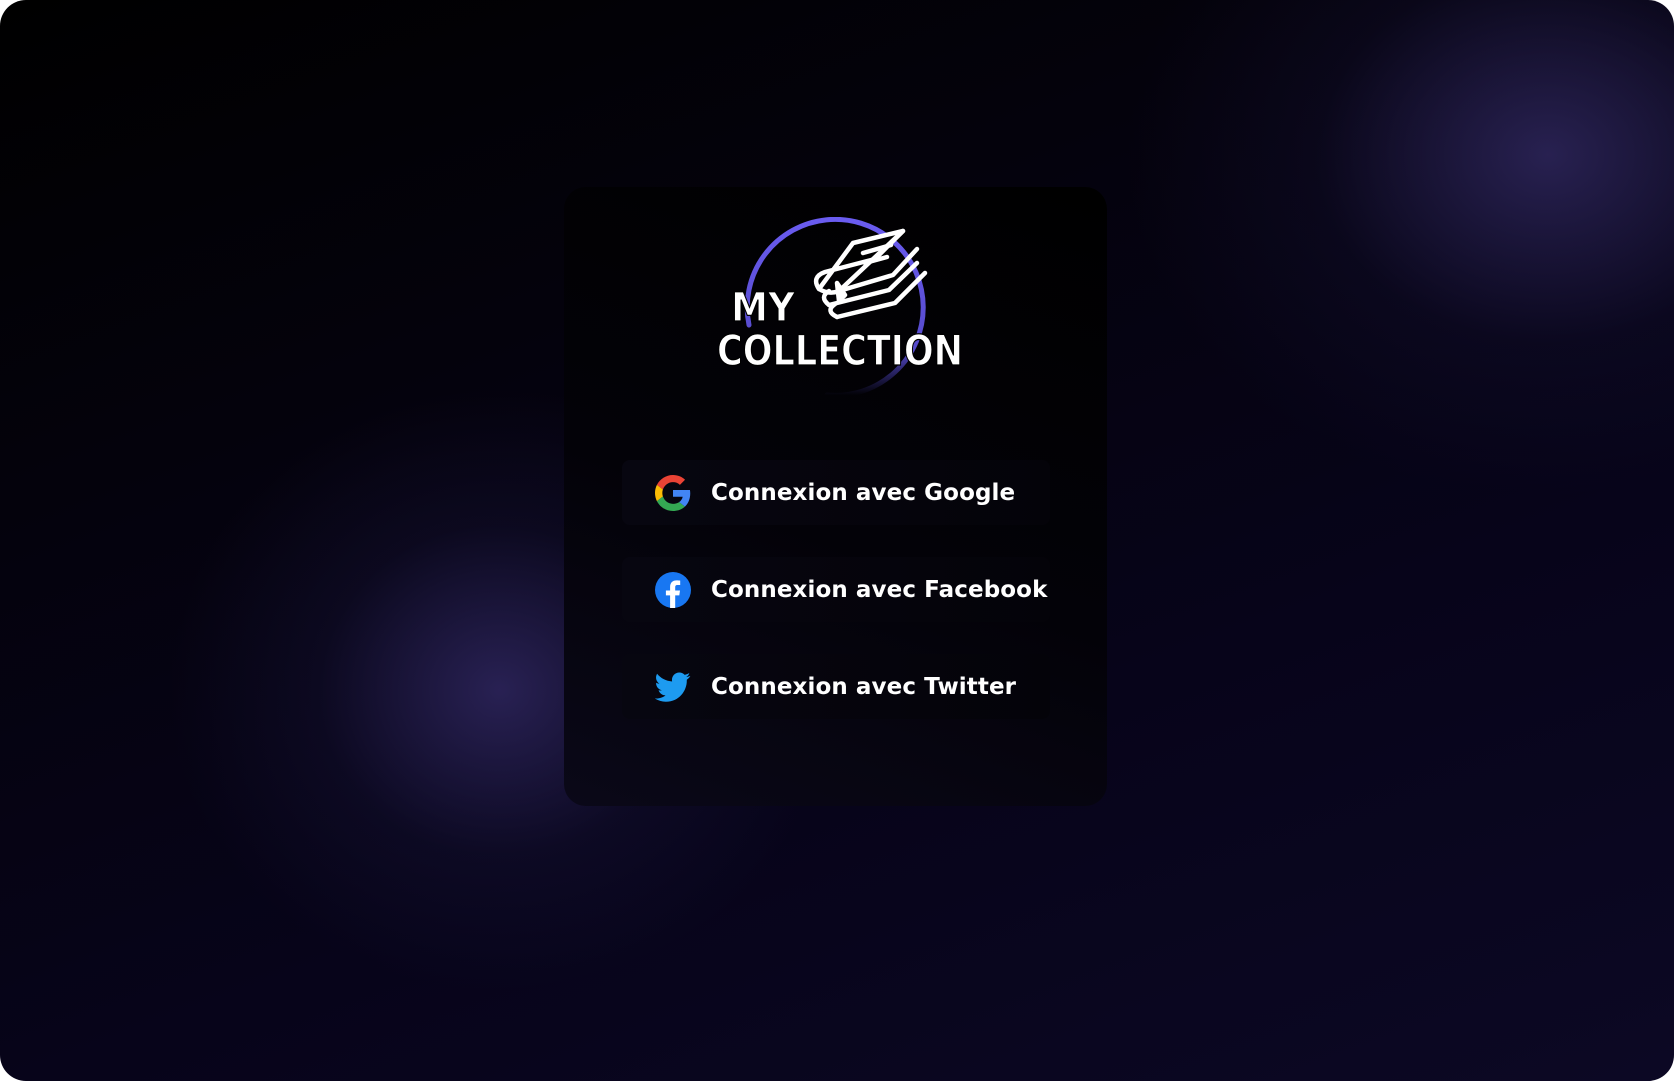 This screenshot has width=1674, height=1081. What do you see at coordinates (863, 492) in the screenshot?
I see `google-login-label: Connexion avec Google` at bounding box center [863, 492].